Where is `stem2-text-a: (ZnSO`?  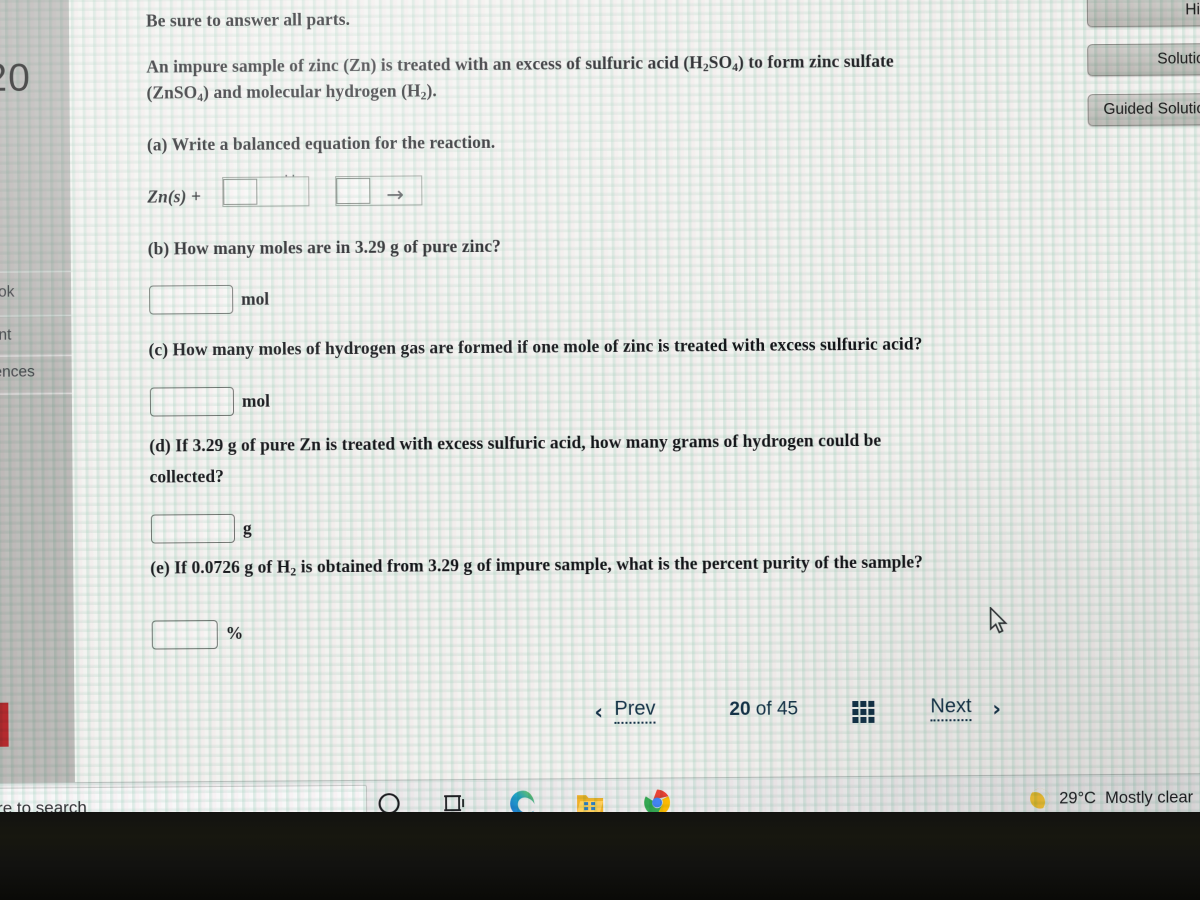 stem2-text-a: (ZnSO is located at coordinates (172, 92).